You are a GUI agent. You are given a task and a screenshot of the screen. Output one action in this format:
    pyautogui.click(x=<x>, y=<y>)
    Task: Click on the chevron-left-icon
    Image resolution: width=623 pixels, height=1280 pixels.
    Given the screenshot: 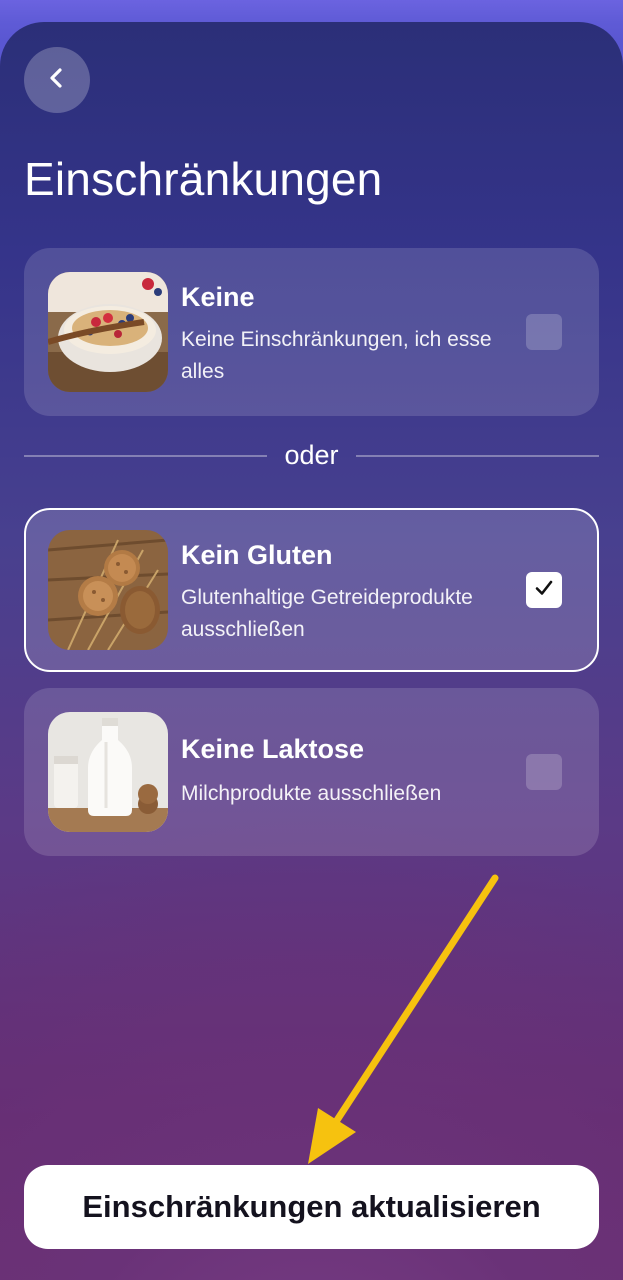 What is the action you would take?
    pyautogui.click(x=57, y=80)
    